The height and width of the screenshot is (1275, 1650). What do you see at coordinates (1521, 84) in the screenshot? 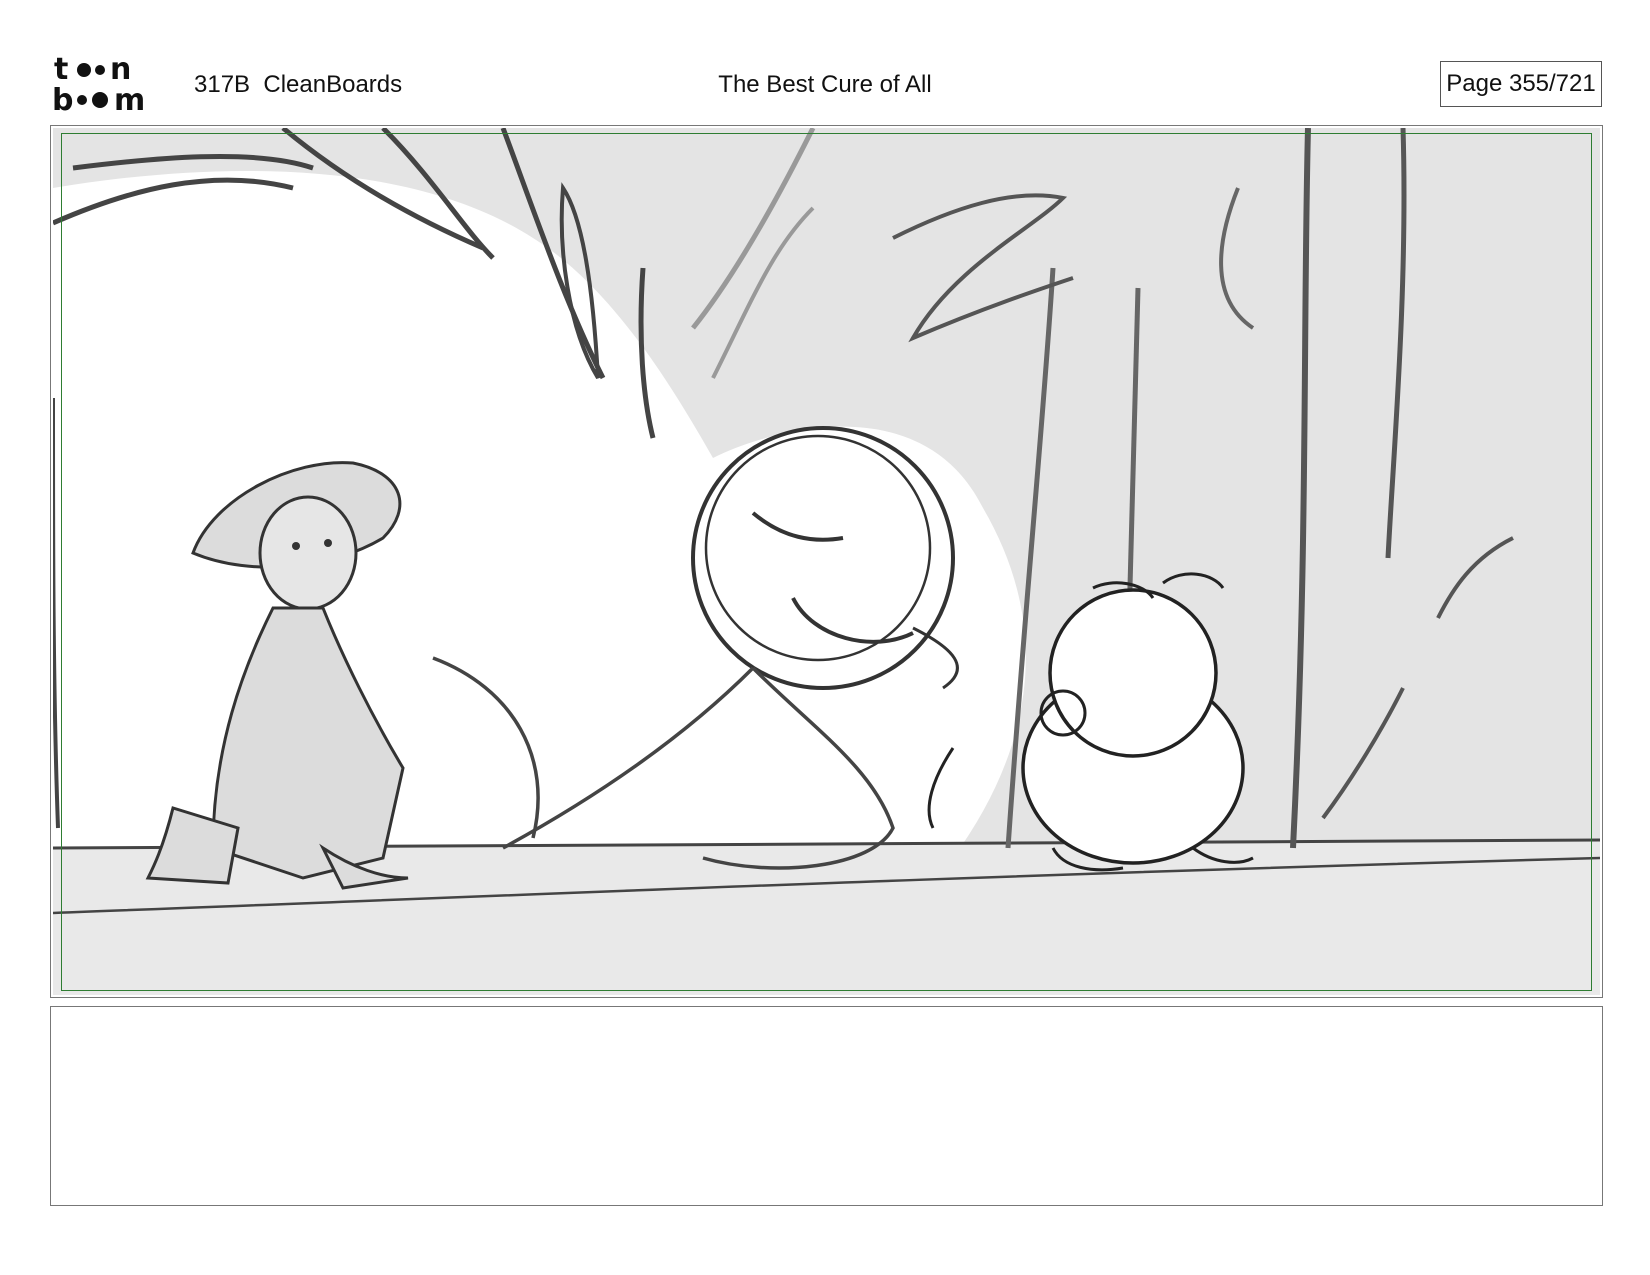
I see `page-number: Page 355/721` at bounding box center [1521, 84].